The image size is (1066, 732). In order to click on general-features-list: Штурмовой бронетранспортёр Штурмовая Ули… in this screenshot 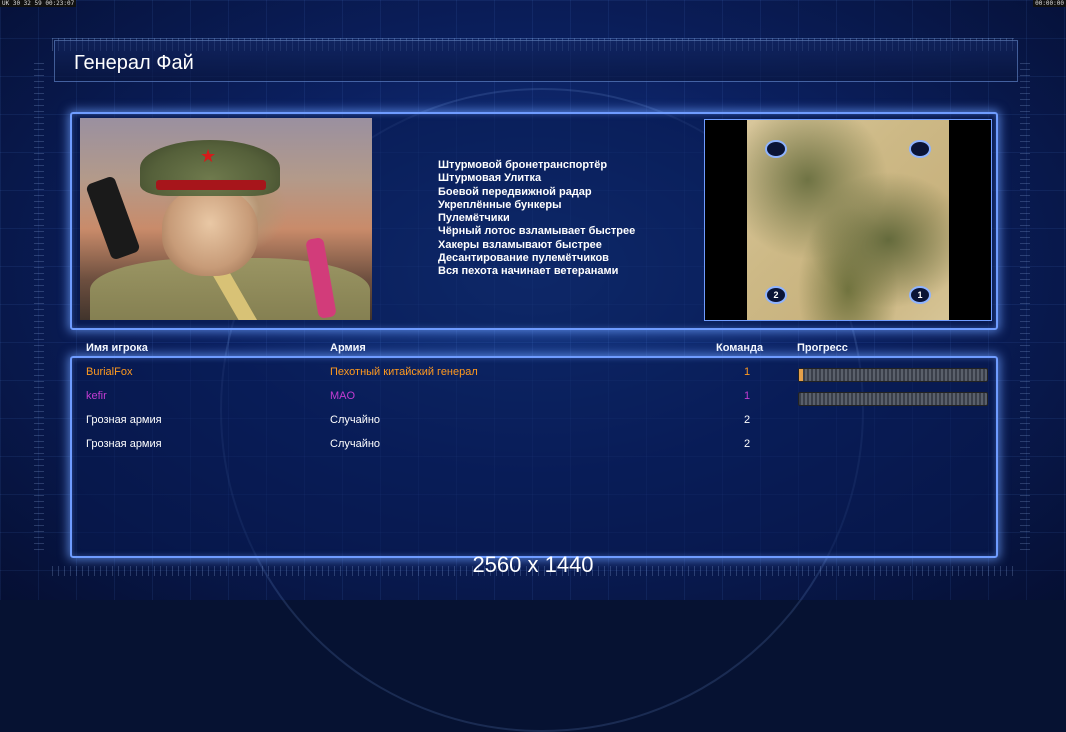, I will do `click(536, 219)`.